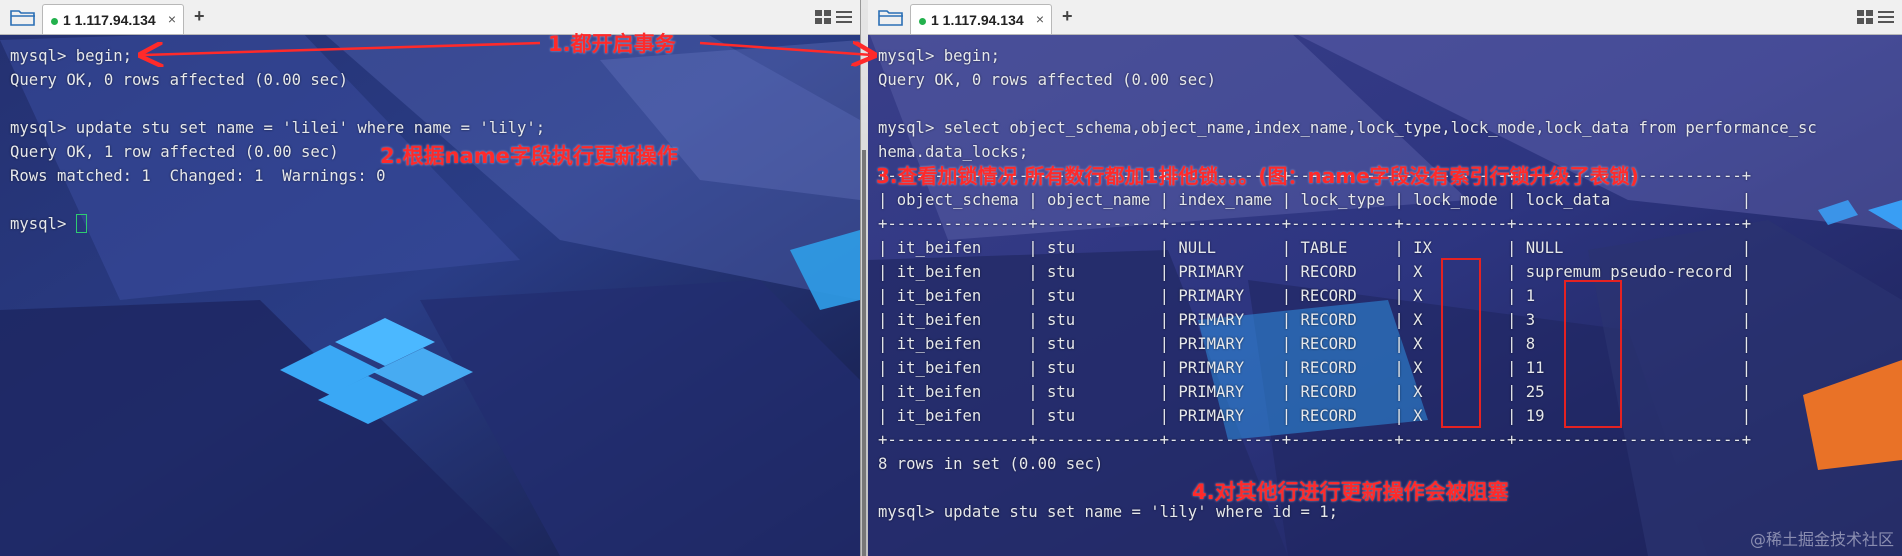 This screenshot has width=1902, height=556. I want to click on left-tab-bar: 1 1.117.94.134 × +, so click(430, 17).